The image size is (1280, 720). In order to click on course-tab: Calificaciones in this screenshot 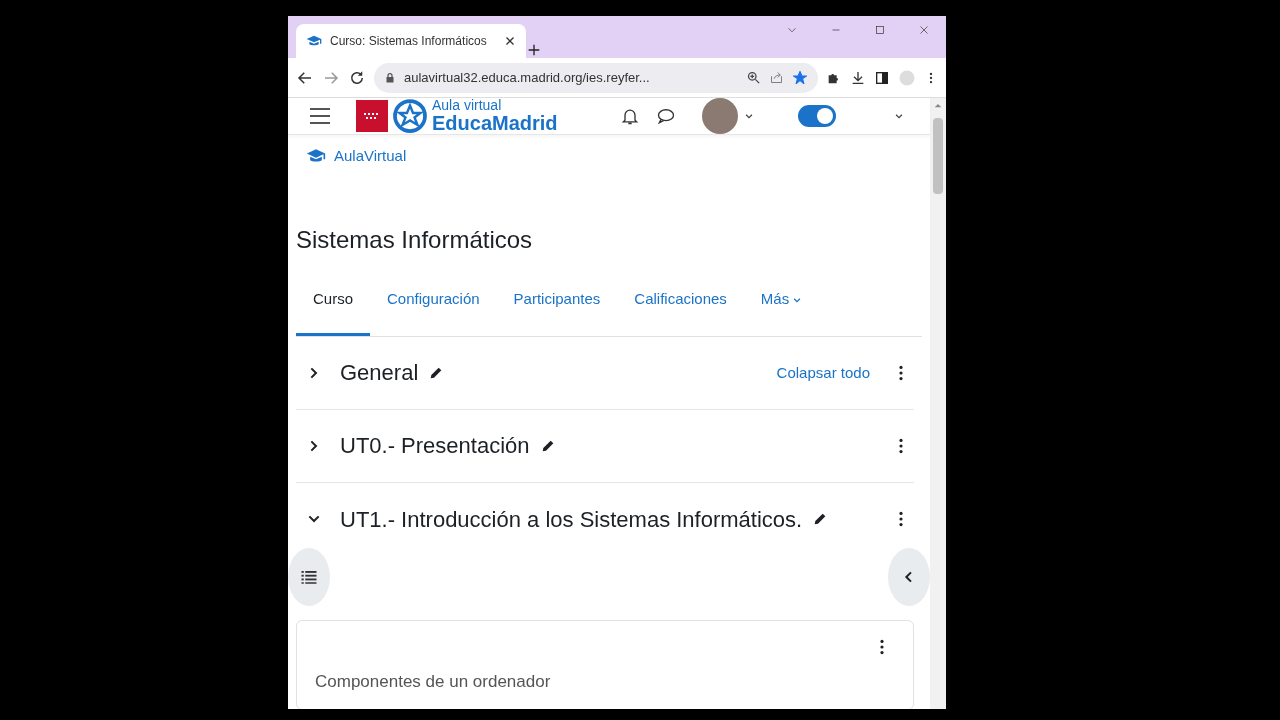, I will do `click(680, 307)`.